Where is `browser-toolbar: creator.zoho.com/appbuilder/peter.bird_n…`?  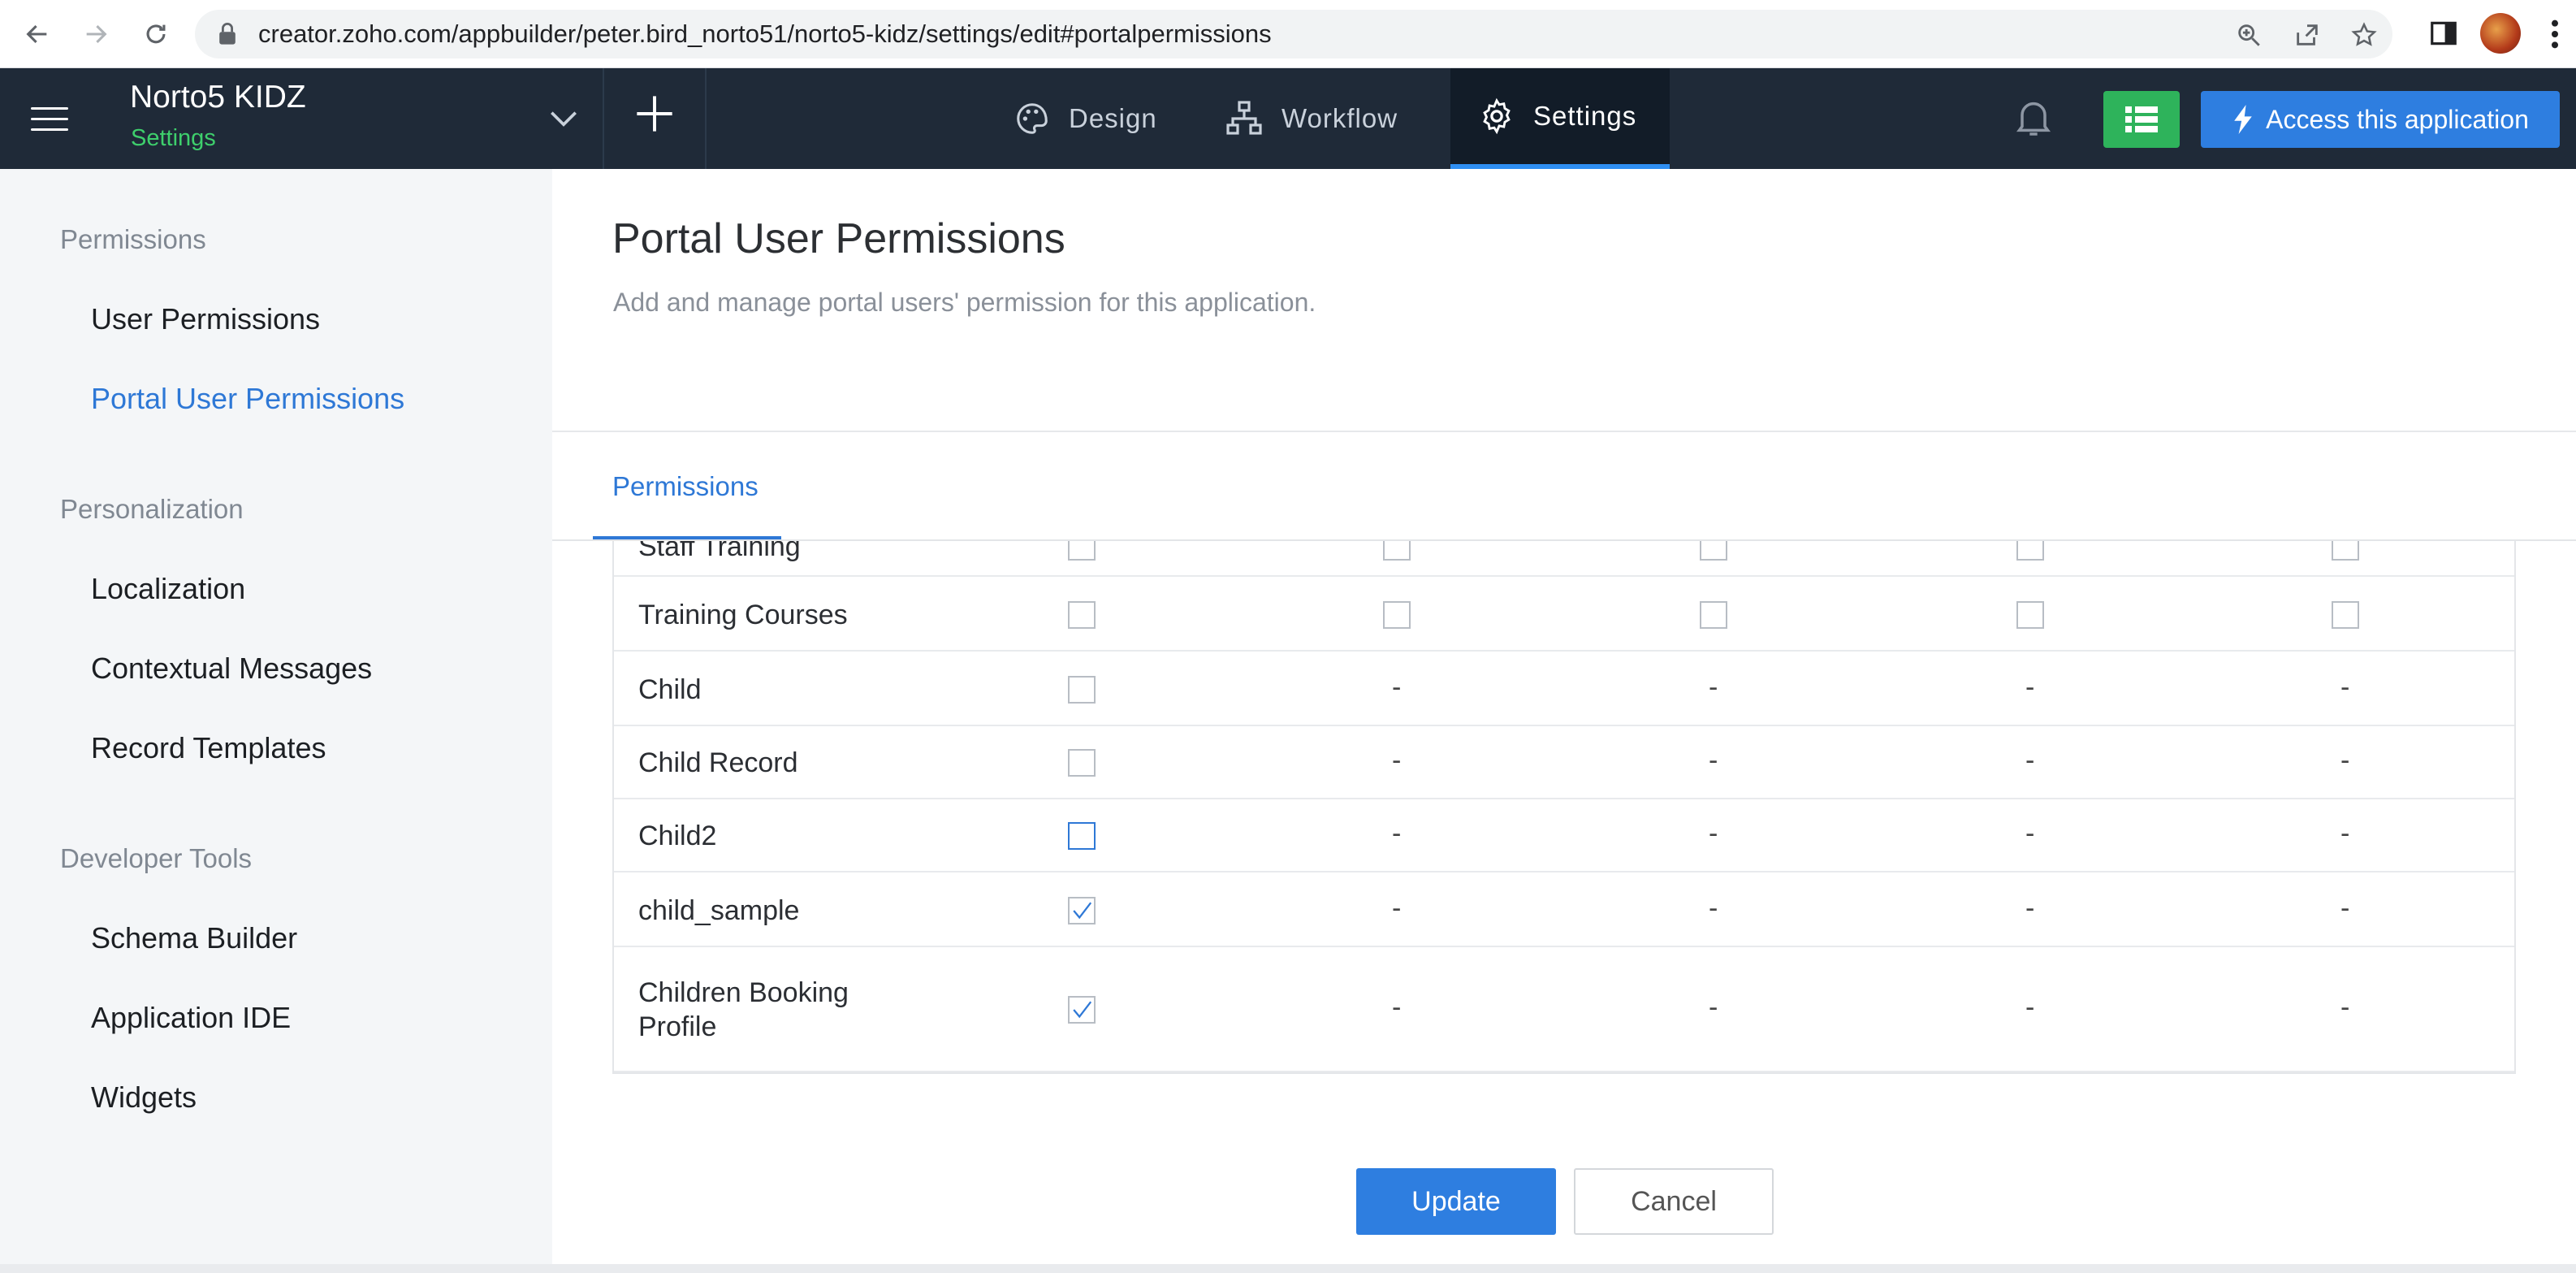
browser-toolbar: creator.zoho.com/appbuilder/peter.bird_n… is located at coordinates (1288, 34).